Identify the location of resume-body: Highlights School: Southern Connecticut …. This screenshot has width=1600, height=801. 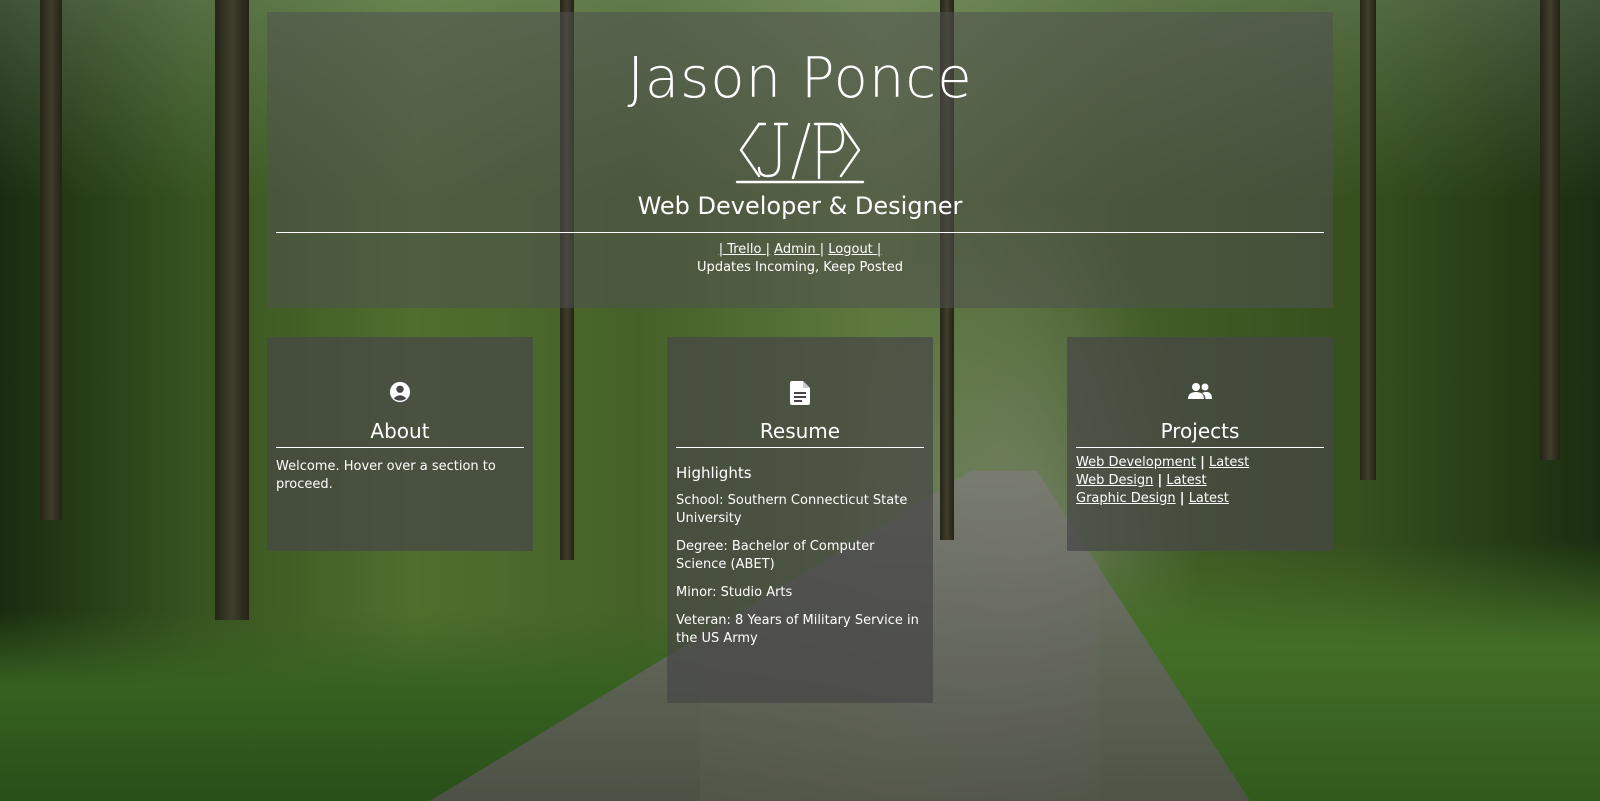
(800, 558).